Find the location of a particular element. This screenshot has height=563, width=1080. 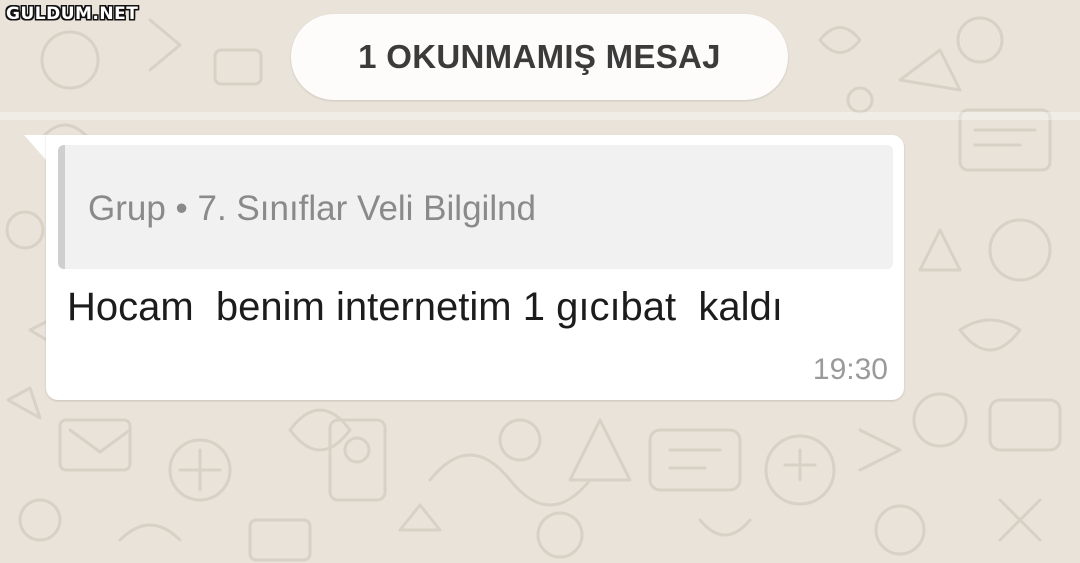

unread-divider is located at coordinates (540, 116).